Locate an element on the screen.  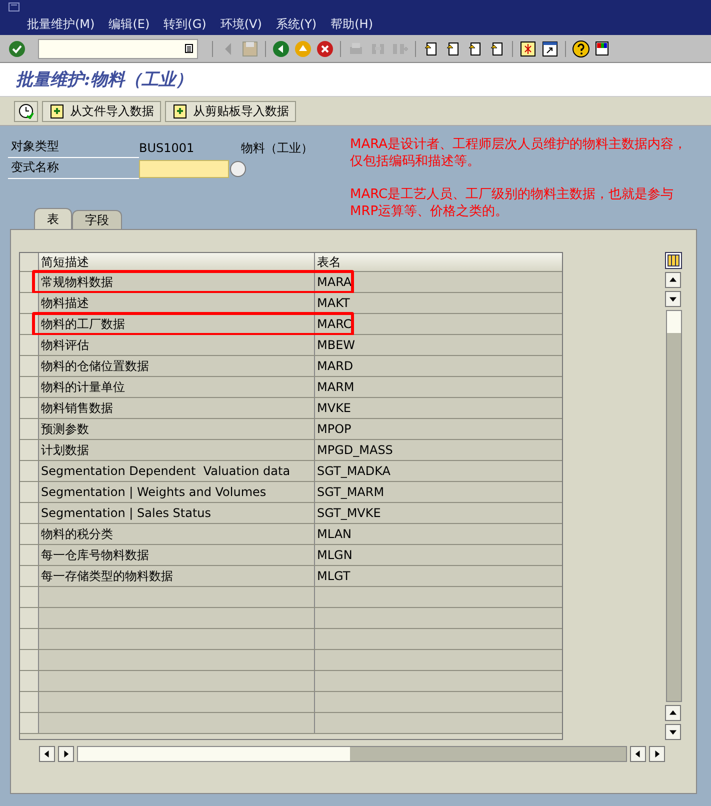
shortcut-icon is located at coordinates (550, 49).